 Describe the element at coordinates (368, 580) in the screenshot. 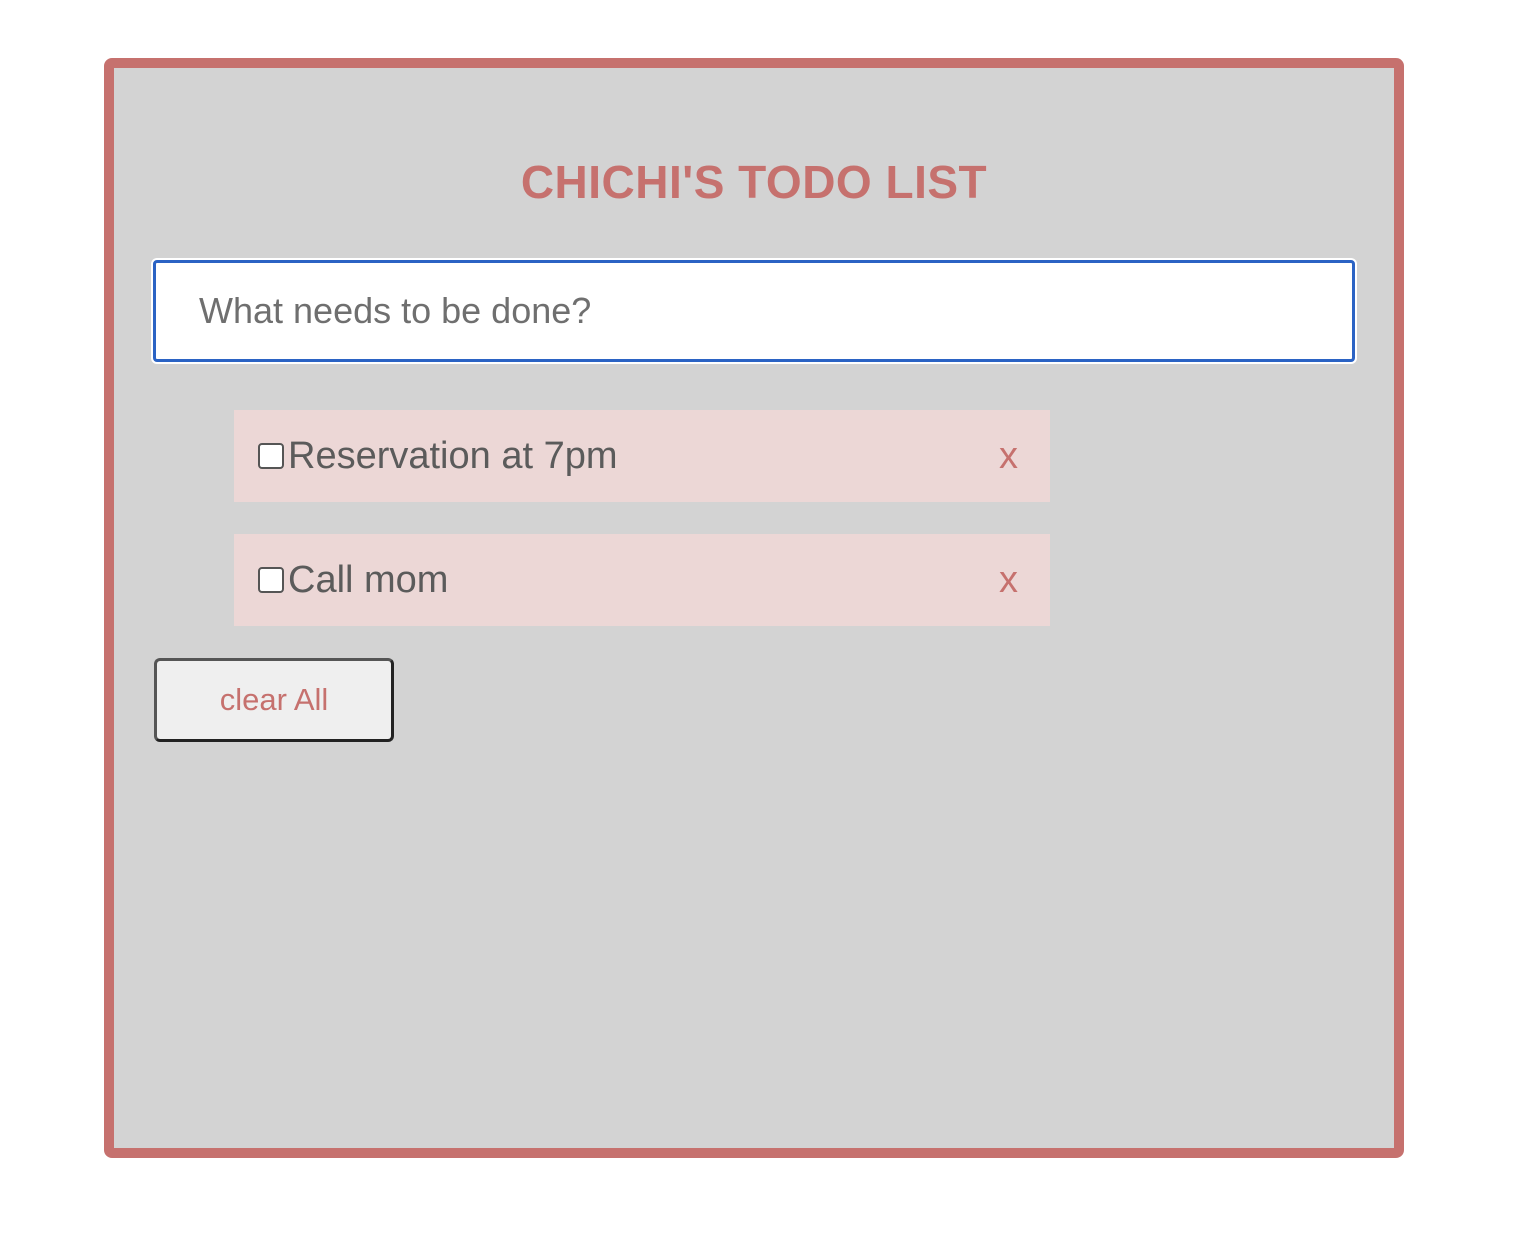

I see `todo-text: Call mom` at that location.